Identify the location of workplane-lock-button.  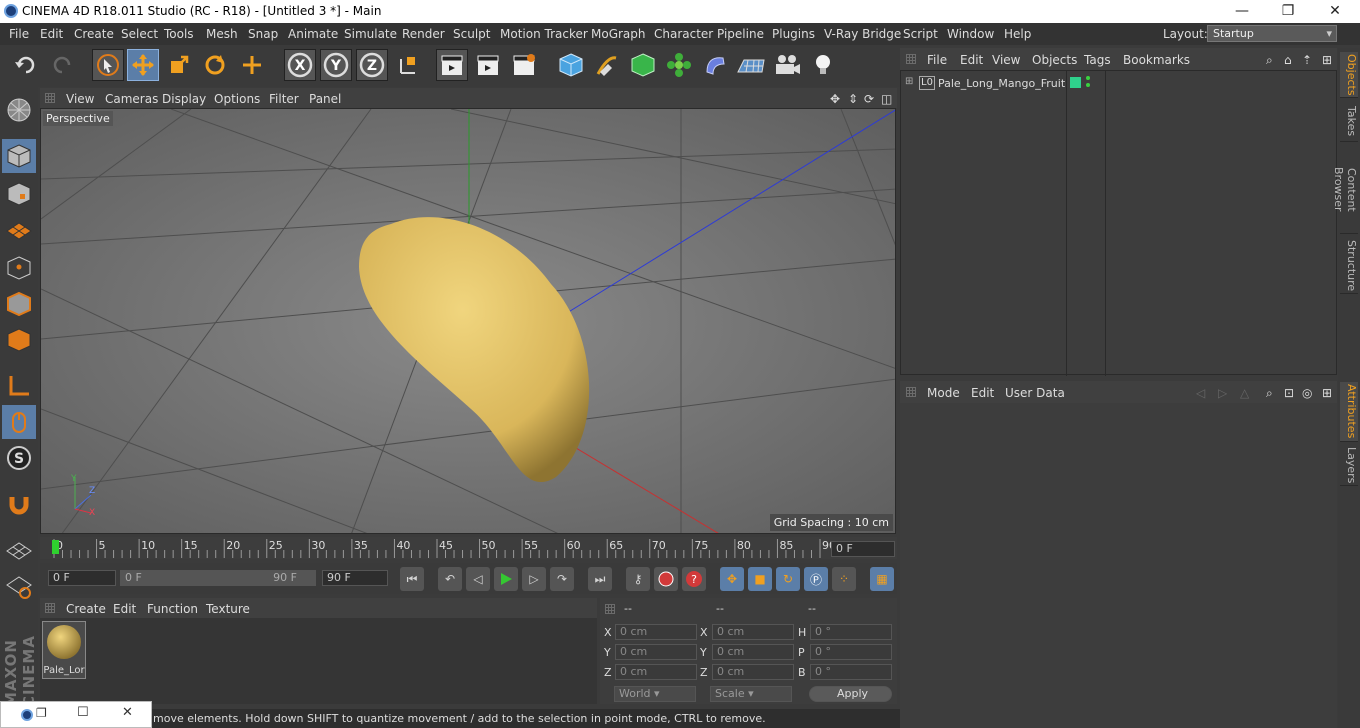
(19, 550).